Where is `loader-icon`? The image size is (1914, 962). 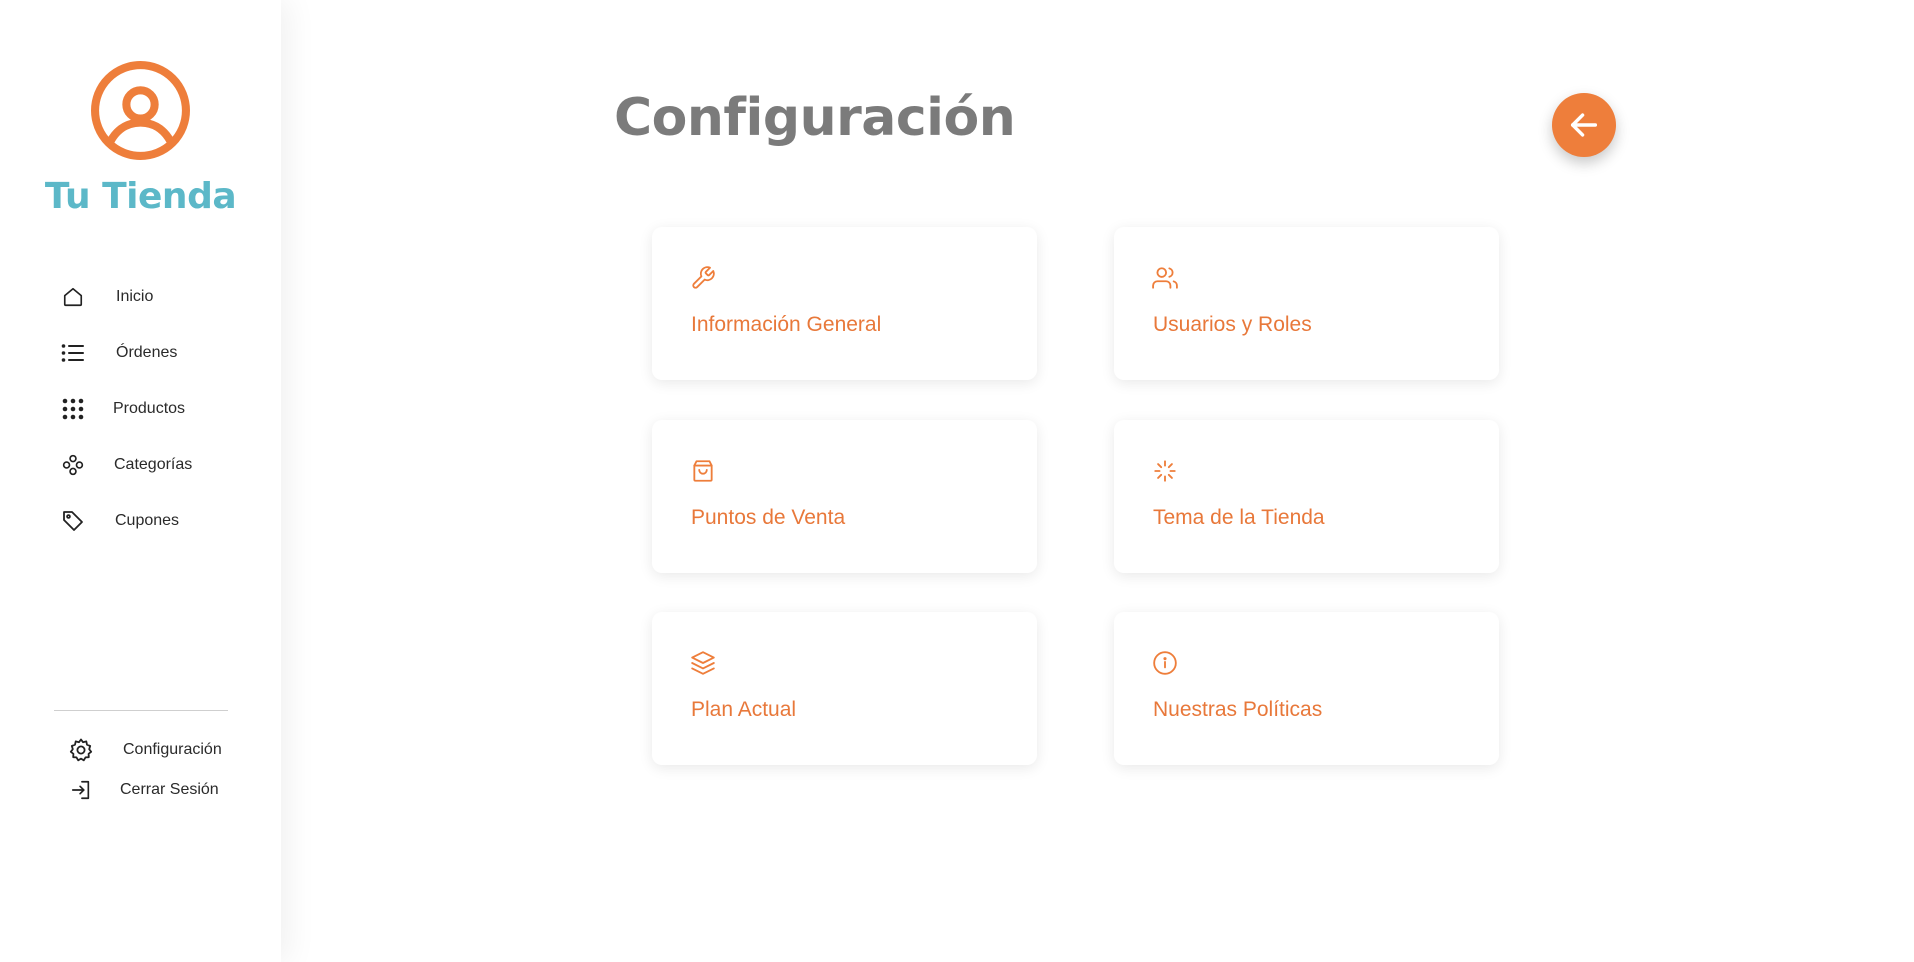 loader-icon is located at coordinates (1165, 471).